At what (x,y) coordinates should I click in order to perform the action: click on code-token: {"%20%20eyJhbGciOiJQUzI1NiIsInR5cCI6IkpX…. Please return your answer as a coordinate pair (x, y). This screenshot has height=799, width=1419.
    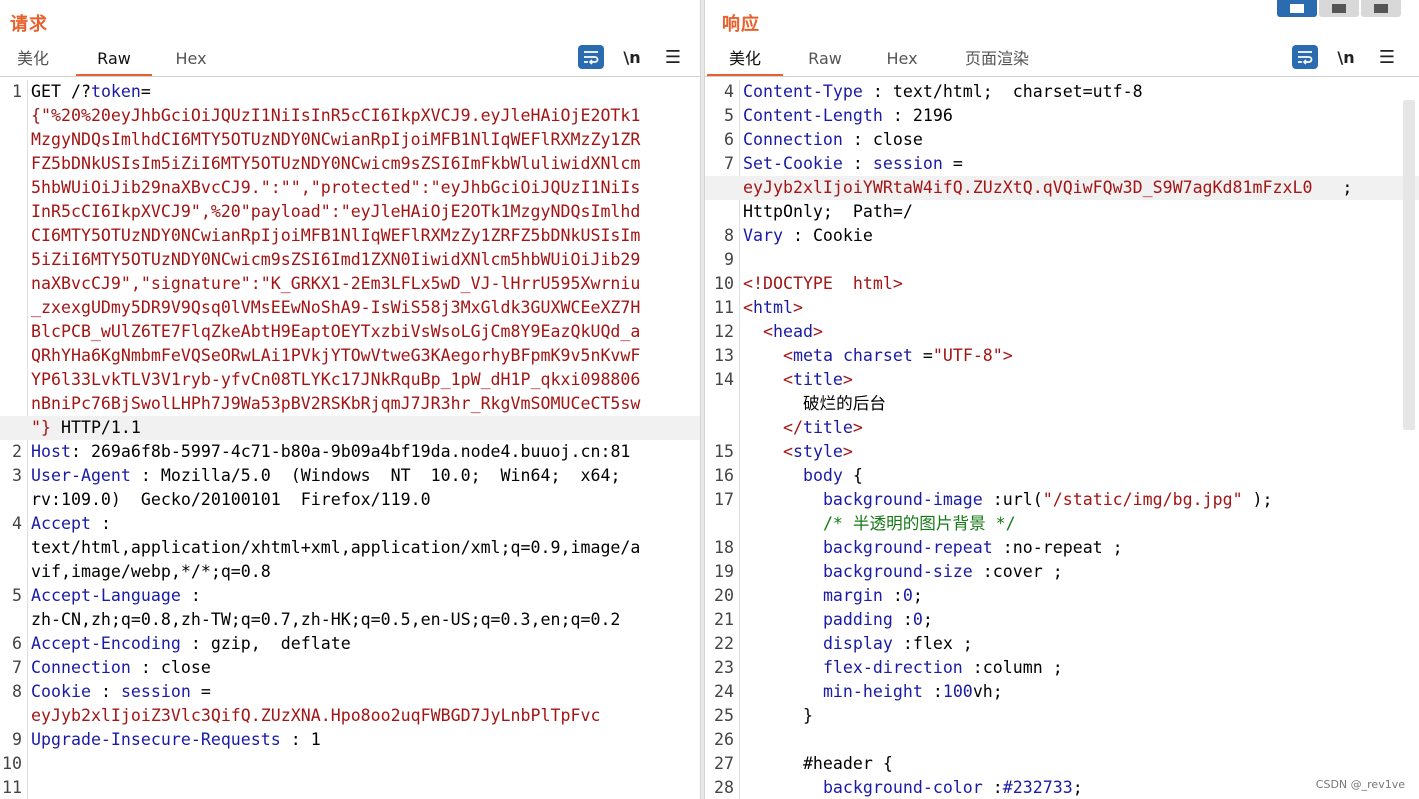
    Looking at the image, I should click on (336, 115).